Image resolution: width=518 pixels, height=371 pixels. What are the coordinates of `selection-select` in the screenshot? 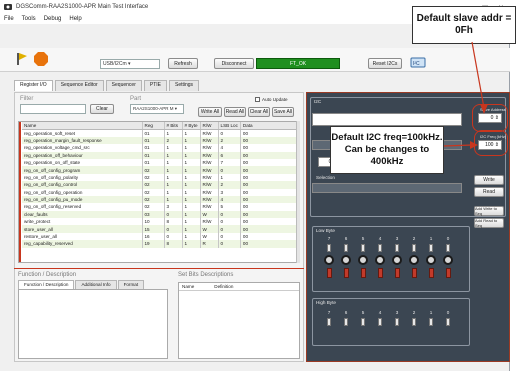 It's located at (387, 188).